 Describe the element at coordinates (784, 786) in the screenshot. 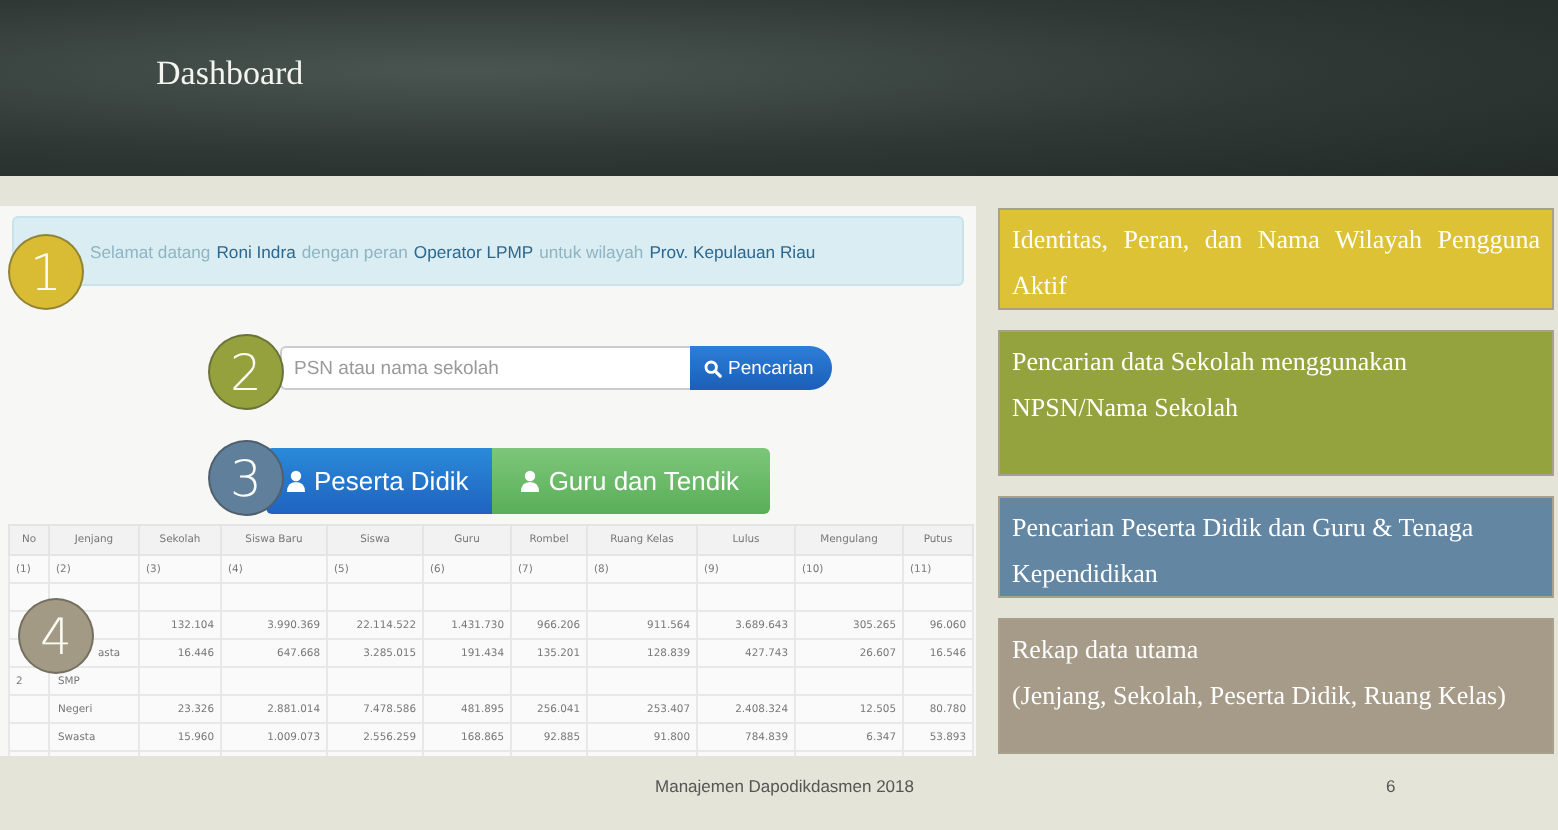

I see `slide-footer: Manajemen Dapodikdasmen 2018` at that location.